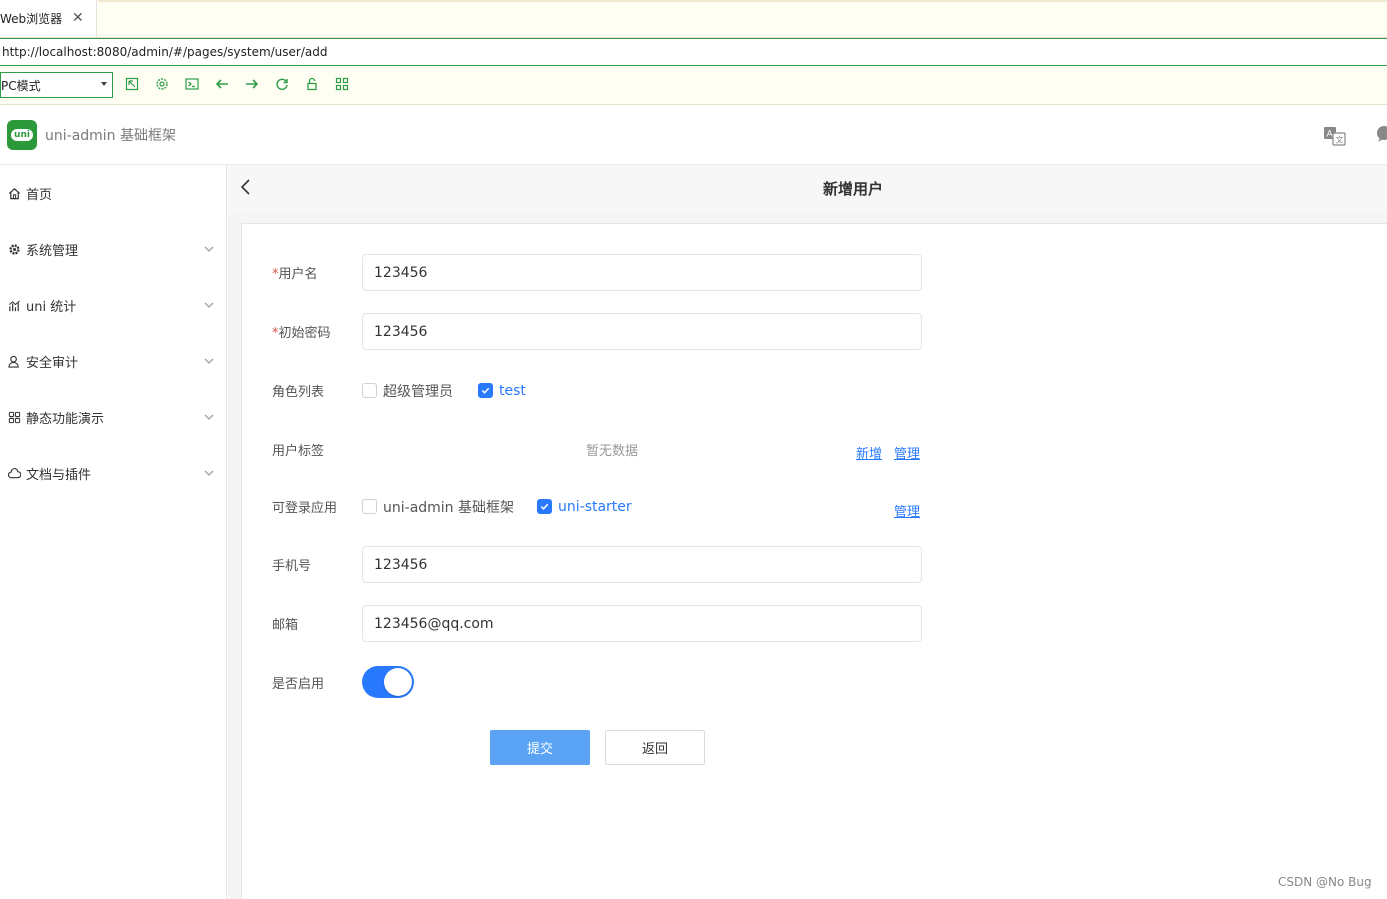 This screenshot has width=1387, height=899. What do you see at coordinates (1380, 135) in the screenshot?
I see `chat-icon` at bounding box center [1380, 135].